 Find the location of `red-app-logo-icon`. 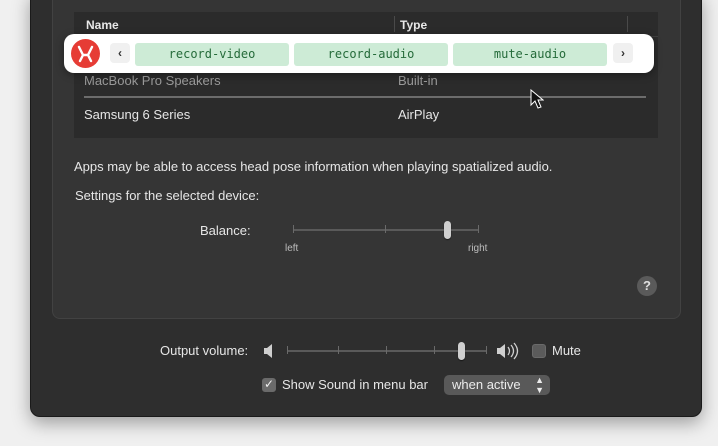

red-app-logo-icon is located at coordinates (85, 53).